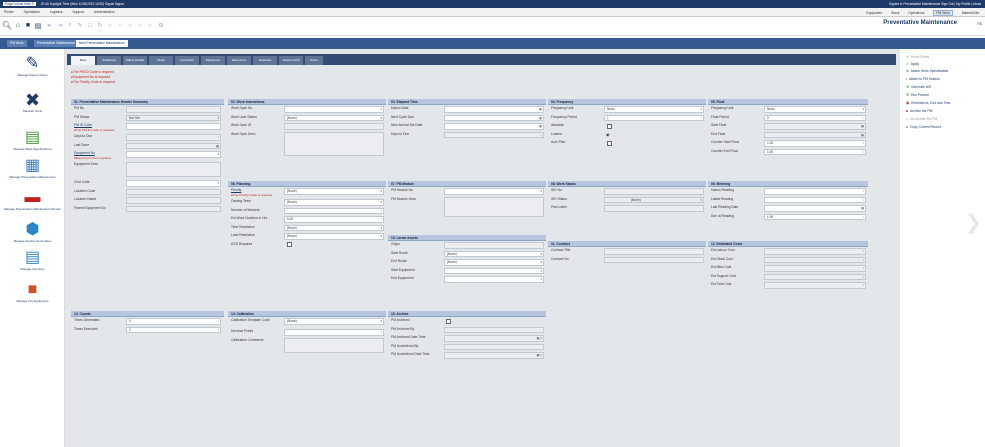  I want to click on float-period-field: 0 ↕, so click(815, 117).